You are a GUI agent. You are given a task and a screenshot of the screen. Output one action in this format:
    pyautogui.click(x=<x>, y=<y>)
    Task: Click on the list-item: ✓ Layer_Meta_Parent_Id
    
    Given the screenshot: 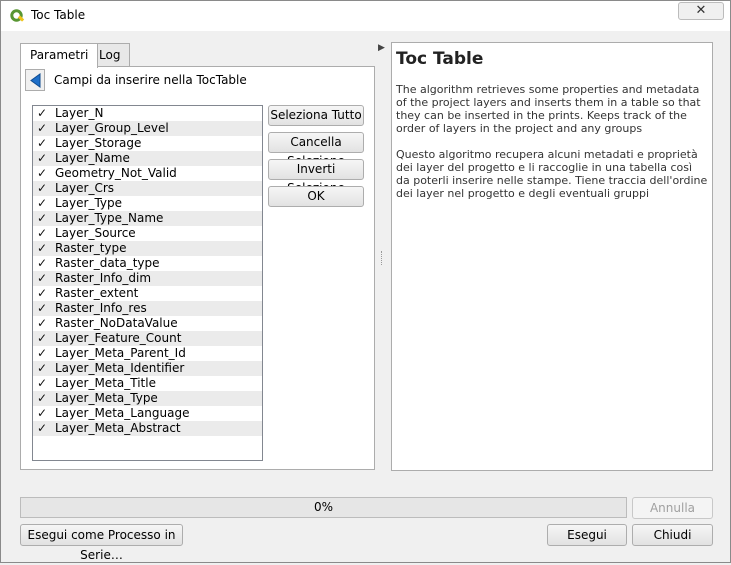 What is the action you would take?
    pyautogui.click(x=147, y=353)
    